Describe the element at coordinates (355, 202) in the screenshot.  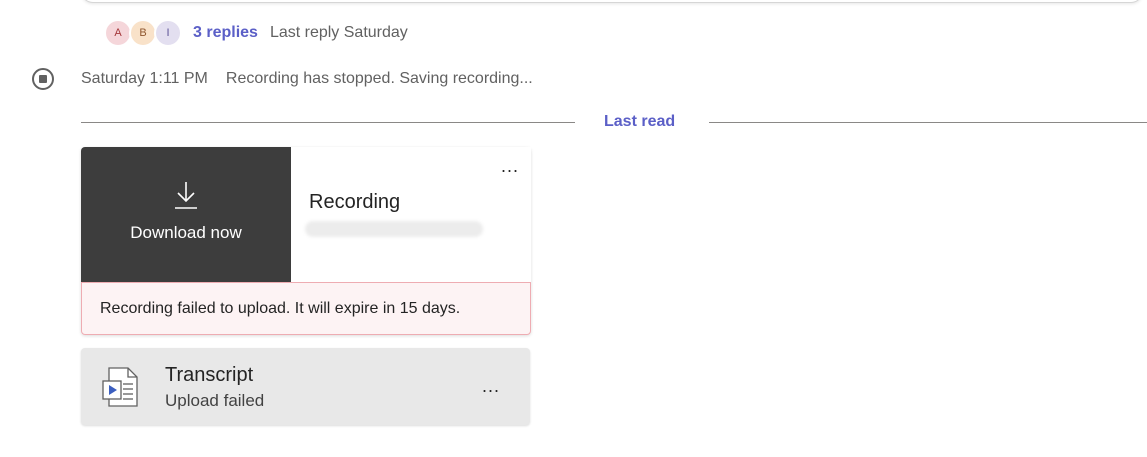
I see `recording-title: Recording` at that location.